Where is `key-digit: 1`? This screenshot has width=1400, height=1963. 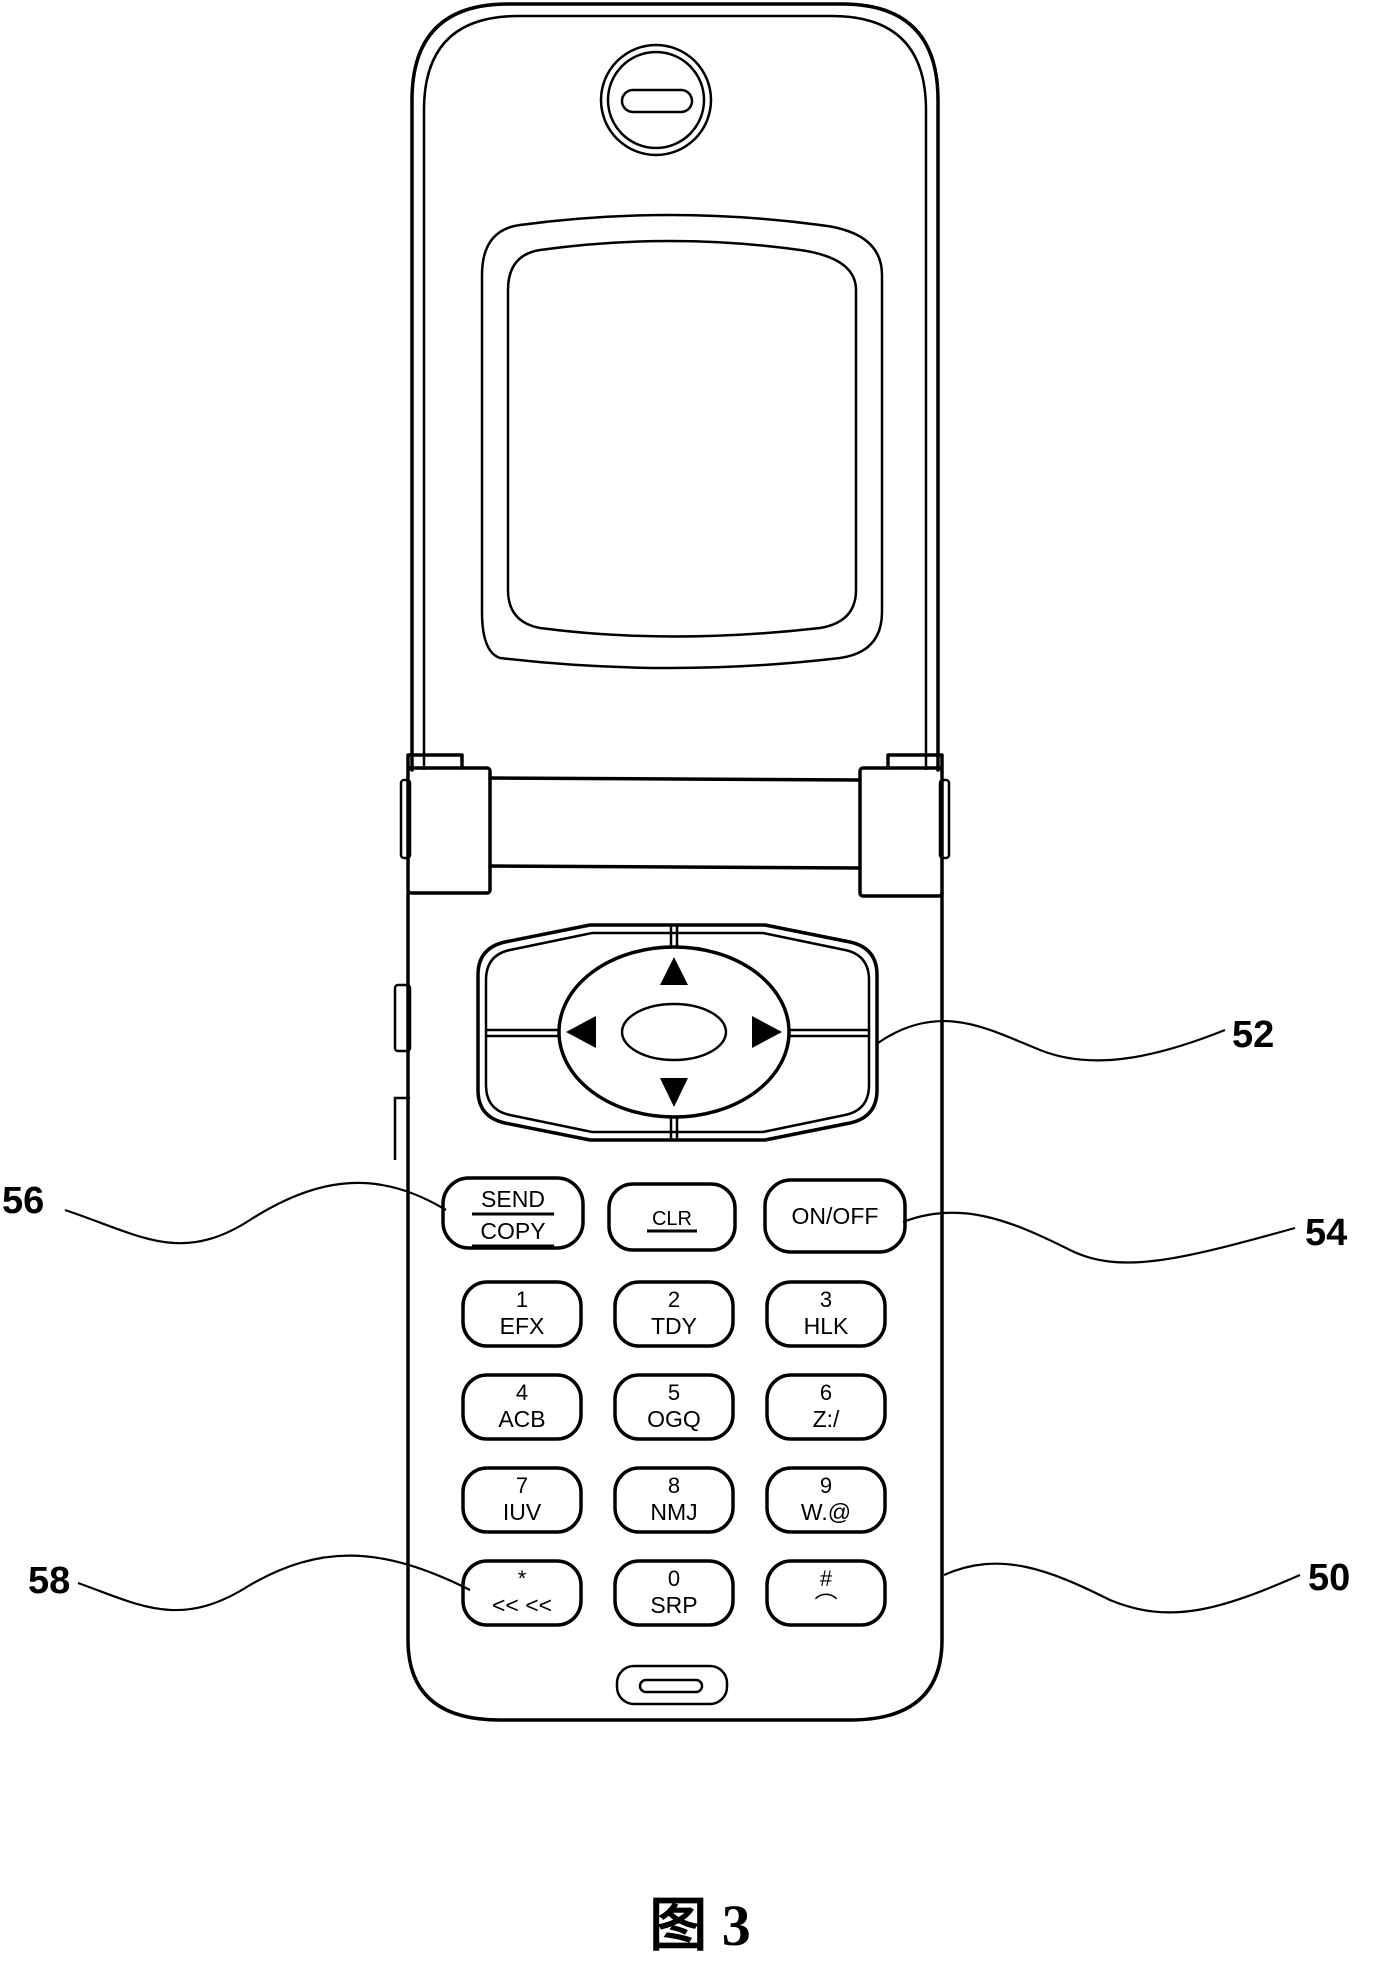
key-digit: 1 is located at coordinates (522, 1299).